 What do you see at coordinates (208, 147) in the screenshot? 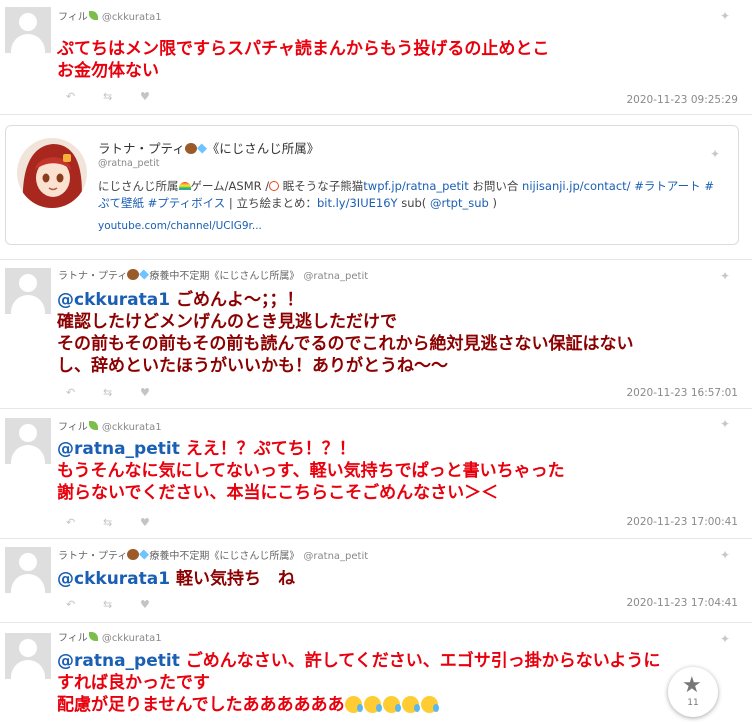
I see `profile-name: ラトナ・プティ 《にじさんじ所属》` at bounding box center [208, 147].